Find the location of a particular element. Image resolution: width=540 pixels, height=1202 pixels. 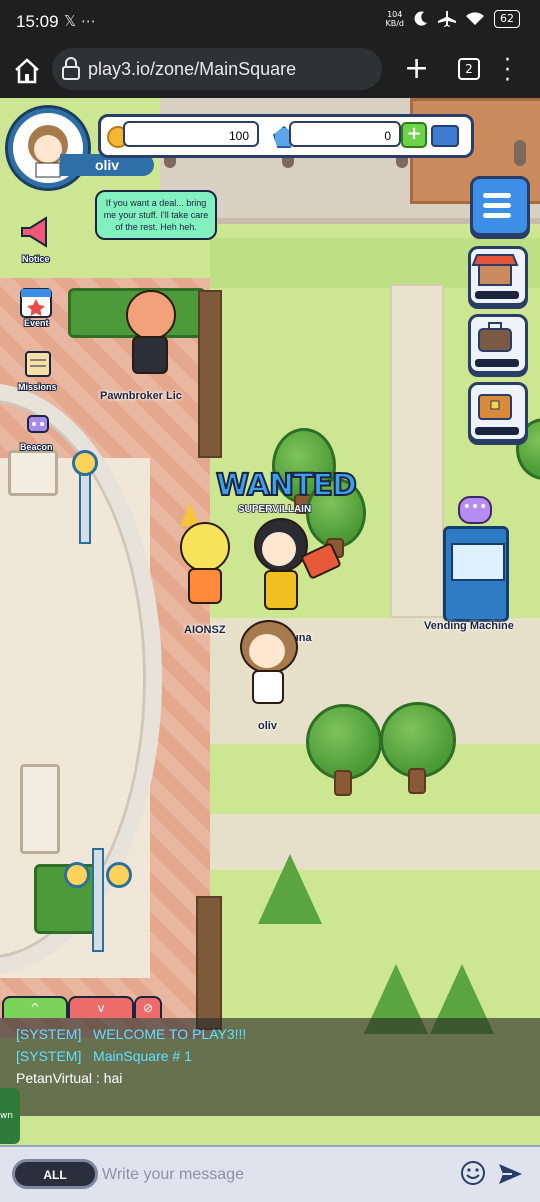

bag-icon is located at coordinates (495, 337).